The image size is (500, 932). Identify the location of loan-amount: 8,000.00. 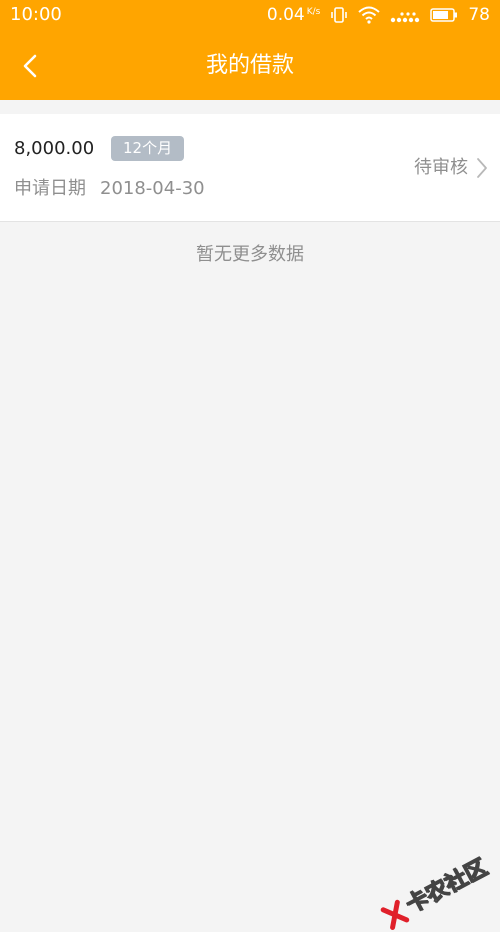
(54, 148).